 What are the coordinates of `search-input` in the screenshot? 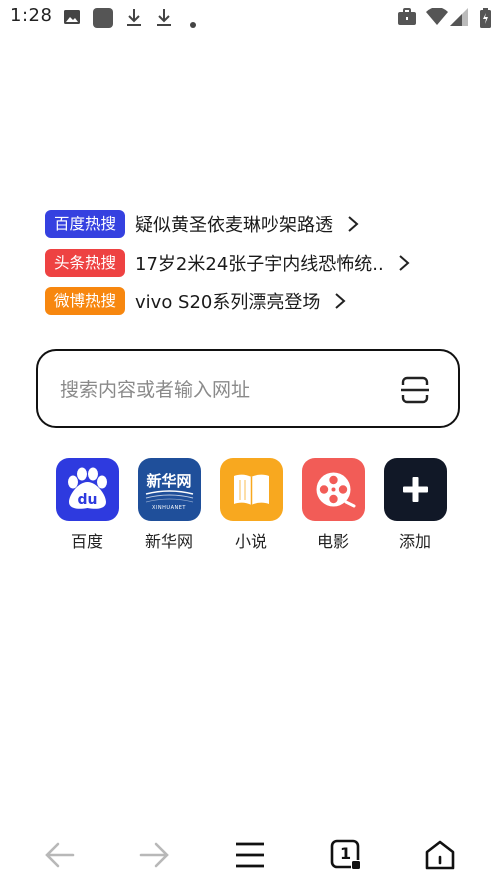 It's located at (220, 389).